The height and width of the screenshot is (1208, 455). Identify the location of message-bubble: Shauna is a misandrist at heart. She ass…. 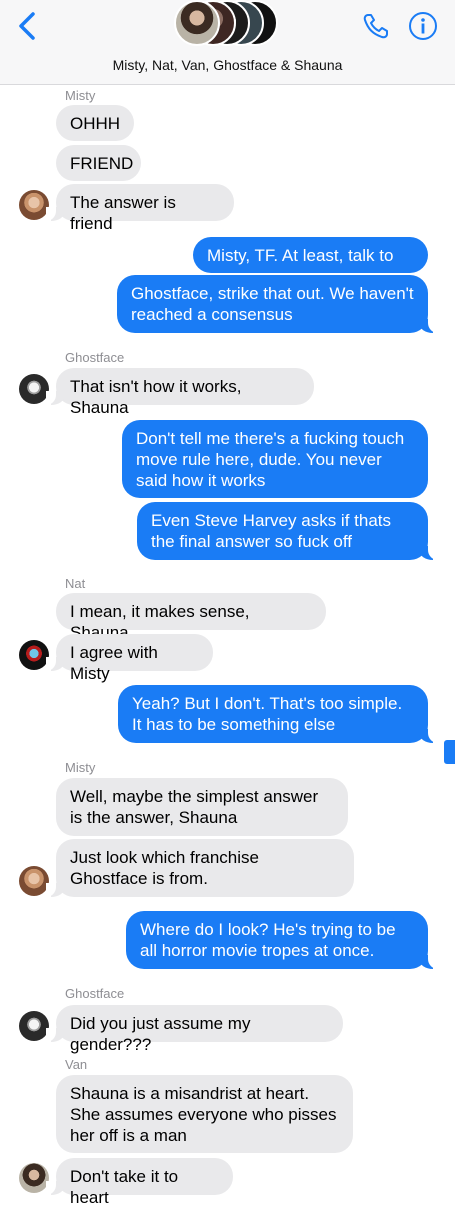
(204, 1114).